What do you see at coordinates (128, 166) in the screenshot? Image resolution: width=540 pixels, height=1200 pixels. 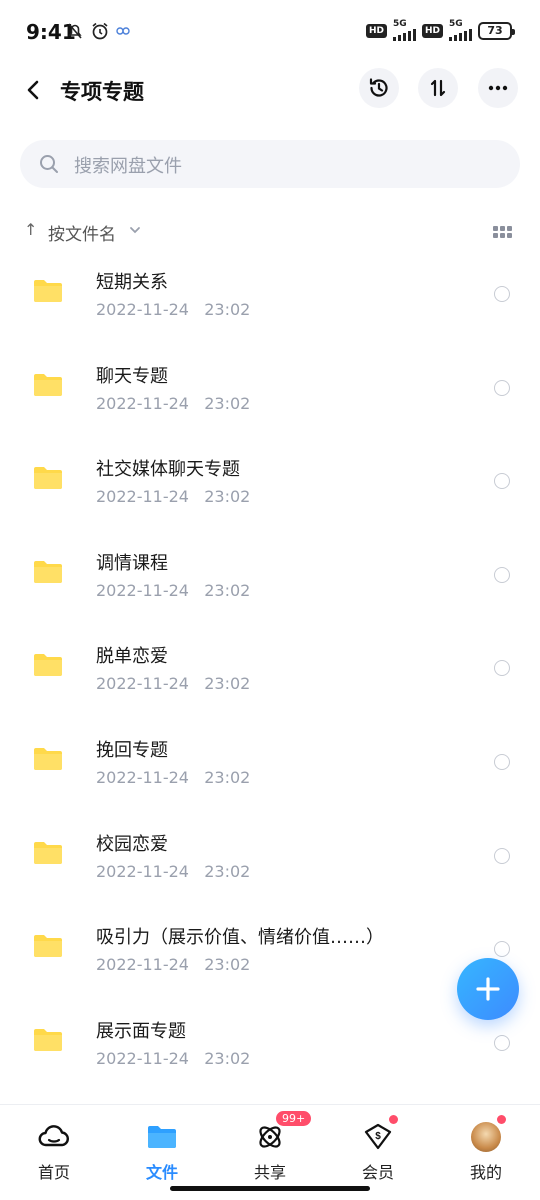 I see `search-placeholder: 搜索网盘文件` at bounding box center [128, 166].